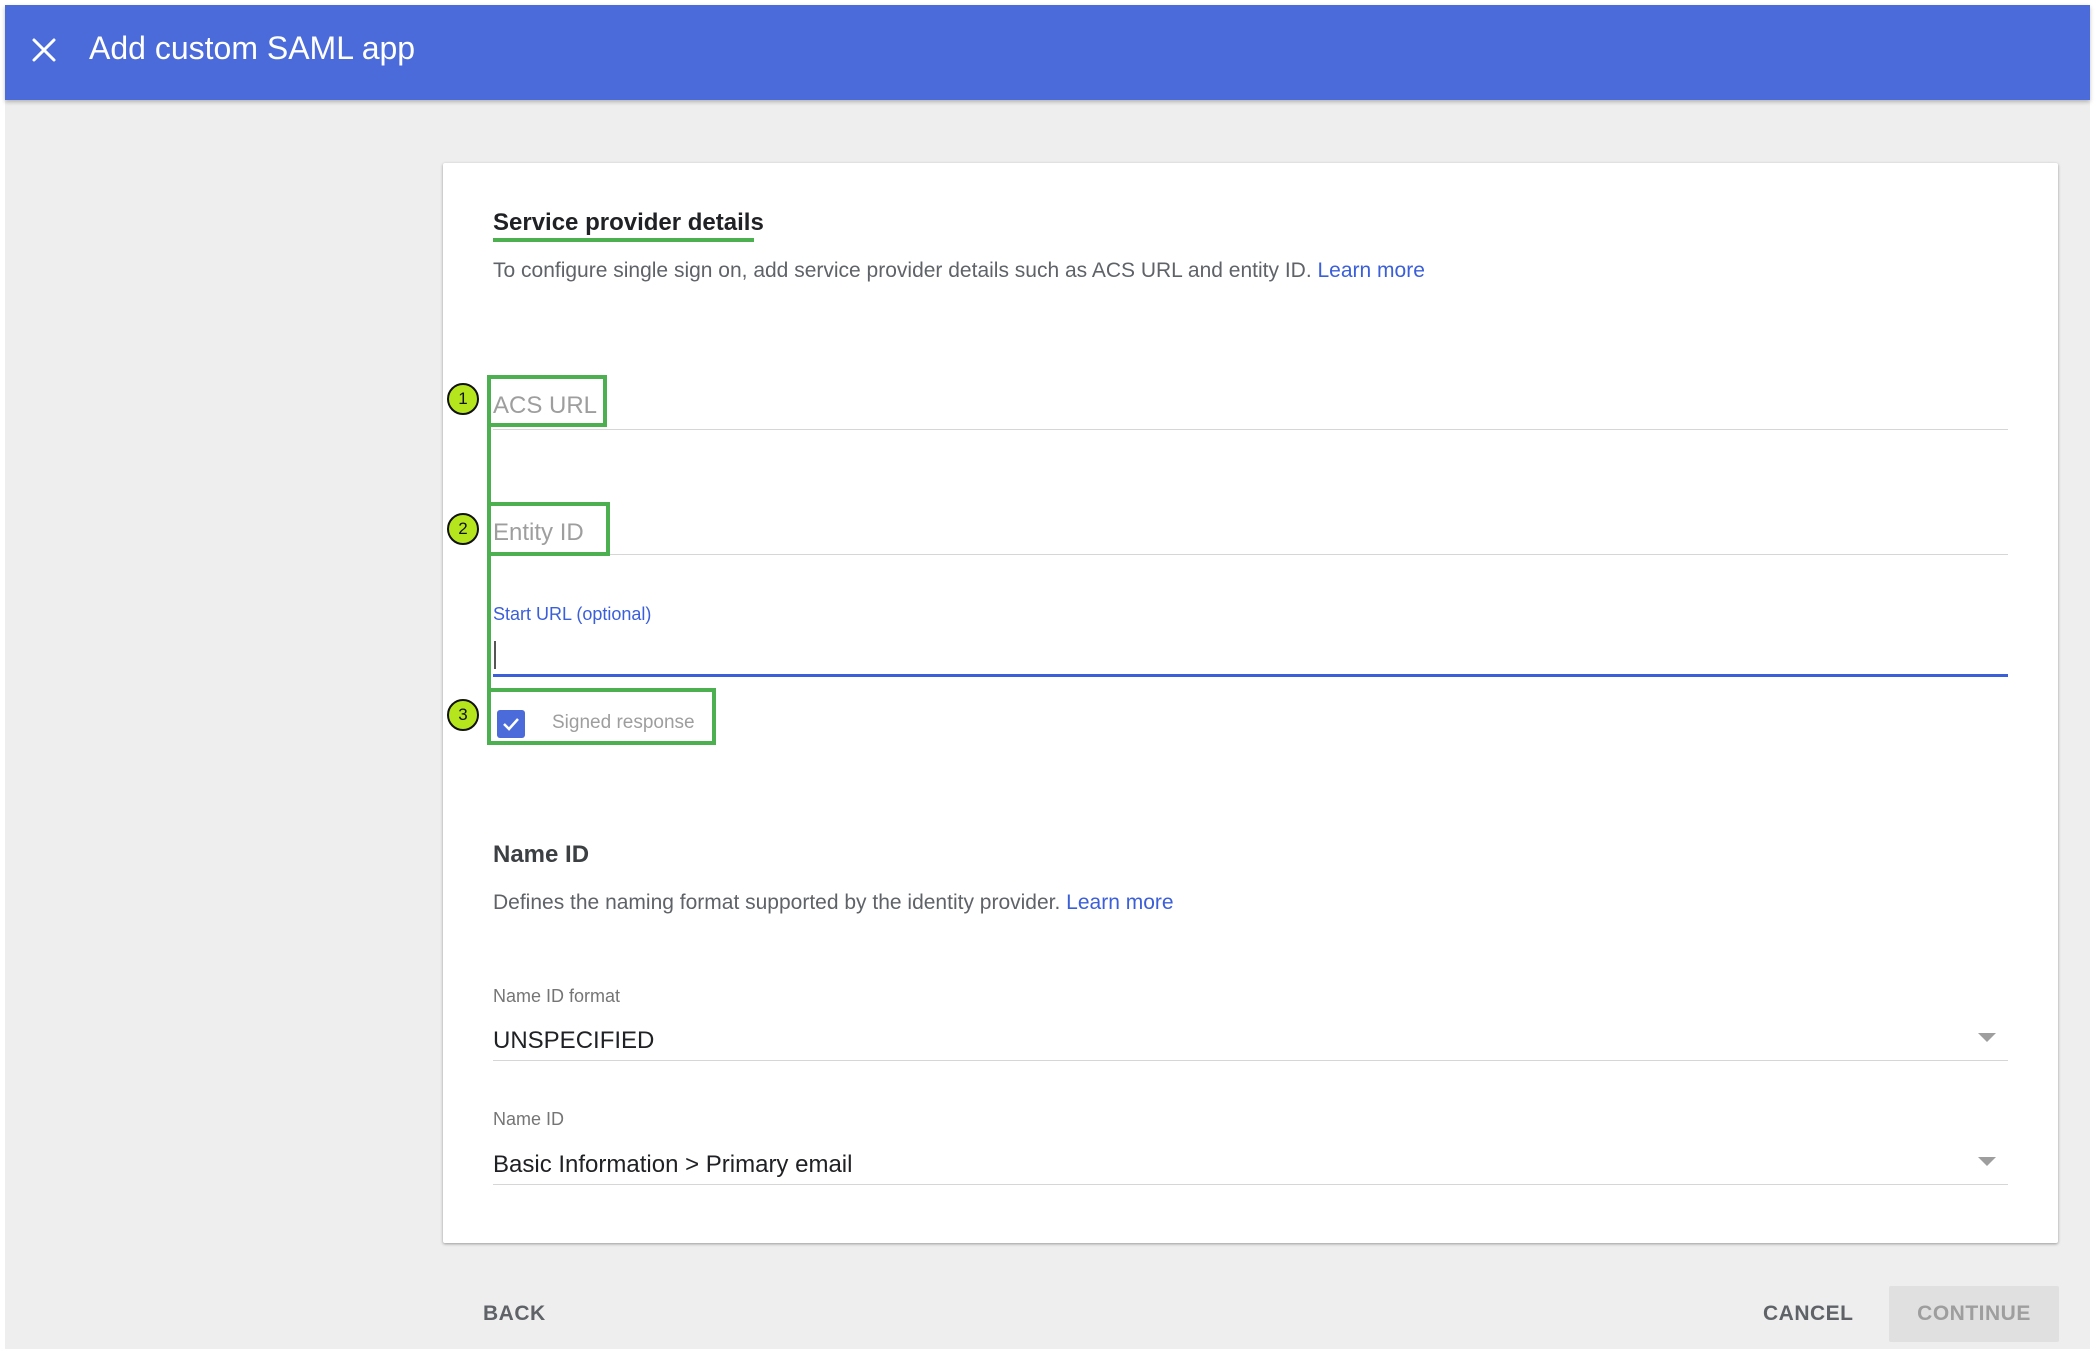 This screenshot has width=2096, height=1354. Describe the element at coordinates (623, 240) in the screenshot. I see `section-title-highlight` at that location.